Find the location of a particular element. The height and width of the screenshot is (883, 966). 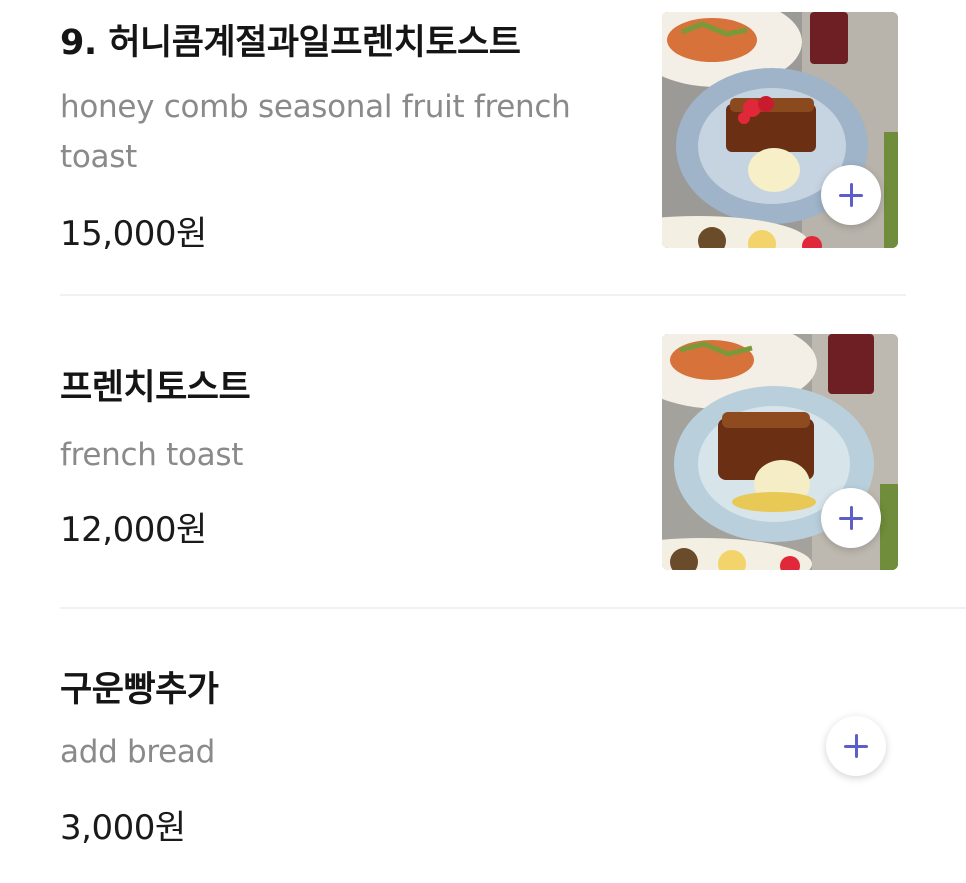

menu-item-description: honey comb seasonal fruit french toast is located at coordinates (315, 132).